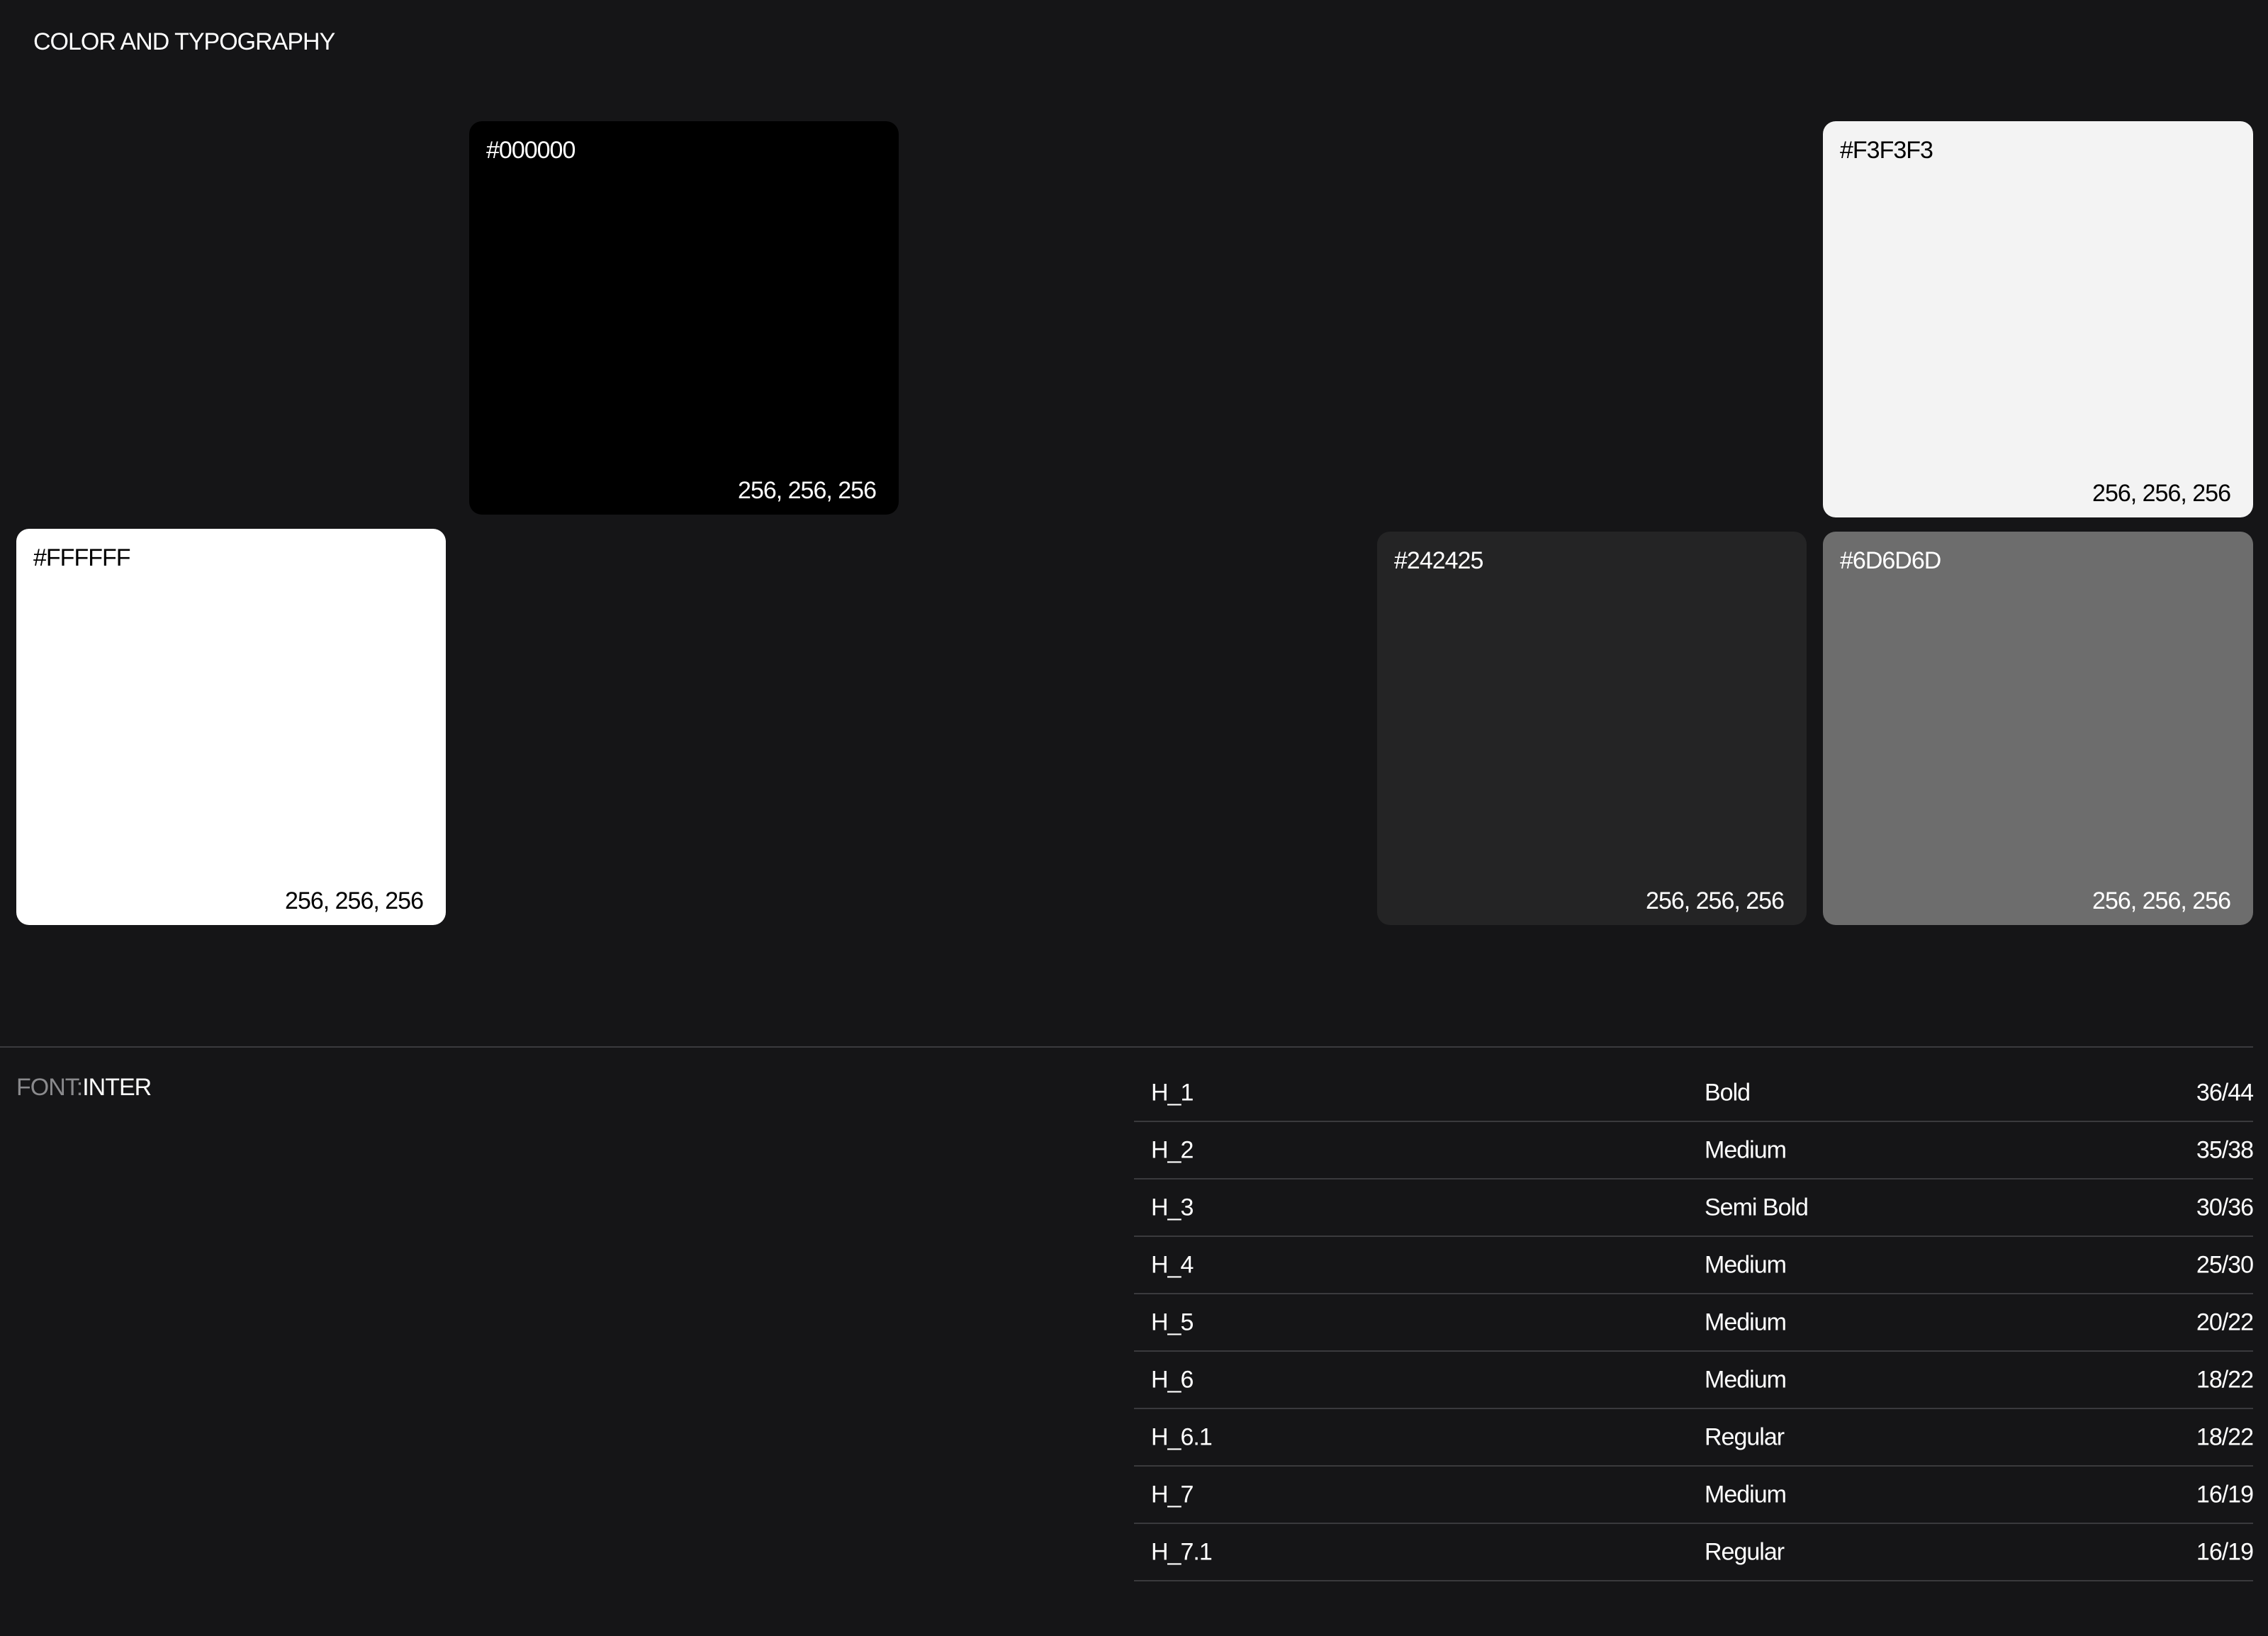  What do you see at coordinates (1694, 1495) in the screenshot?
I see `table-row: H_7 Medium 16/19` at bounding box center [1694, 1495].